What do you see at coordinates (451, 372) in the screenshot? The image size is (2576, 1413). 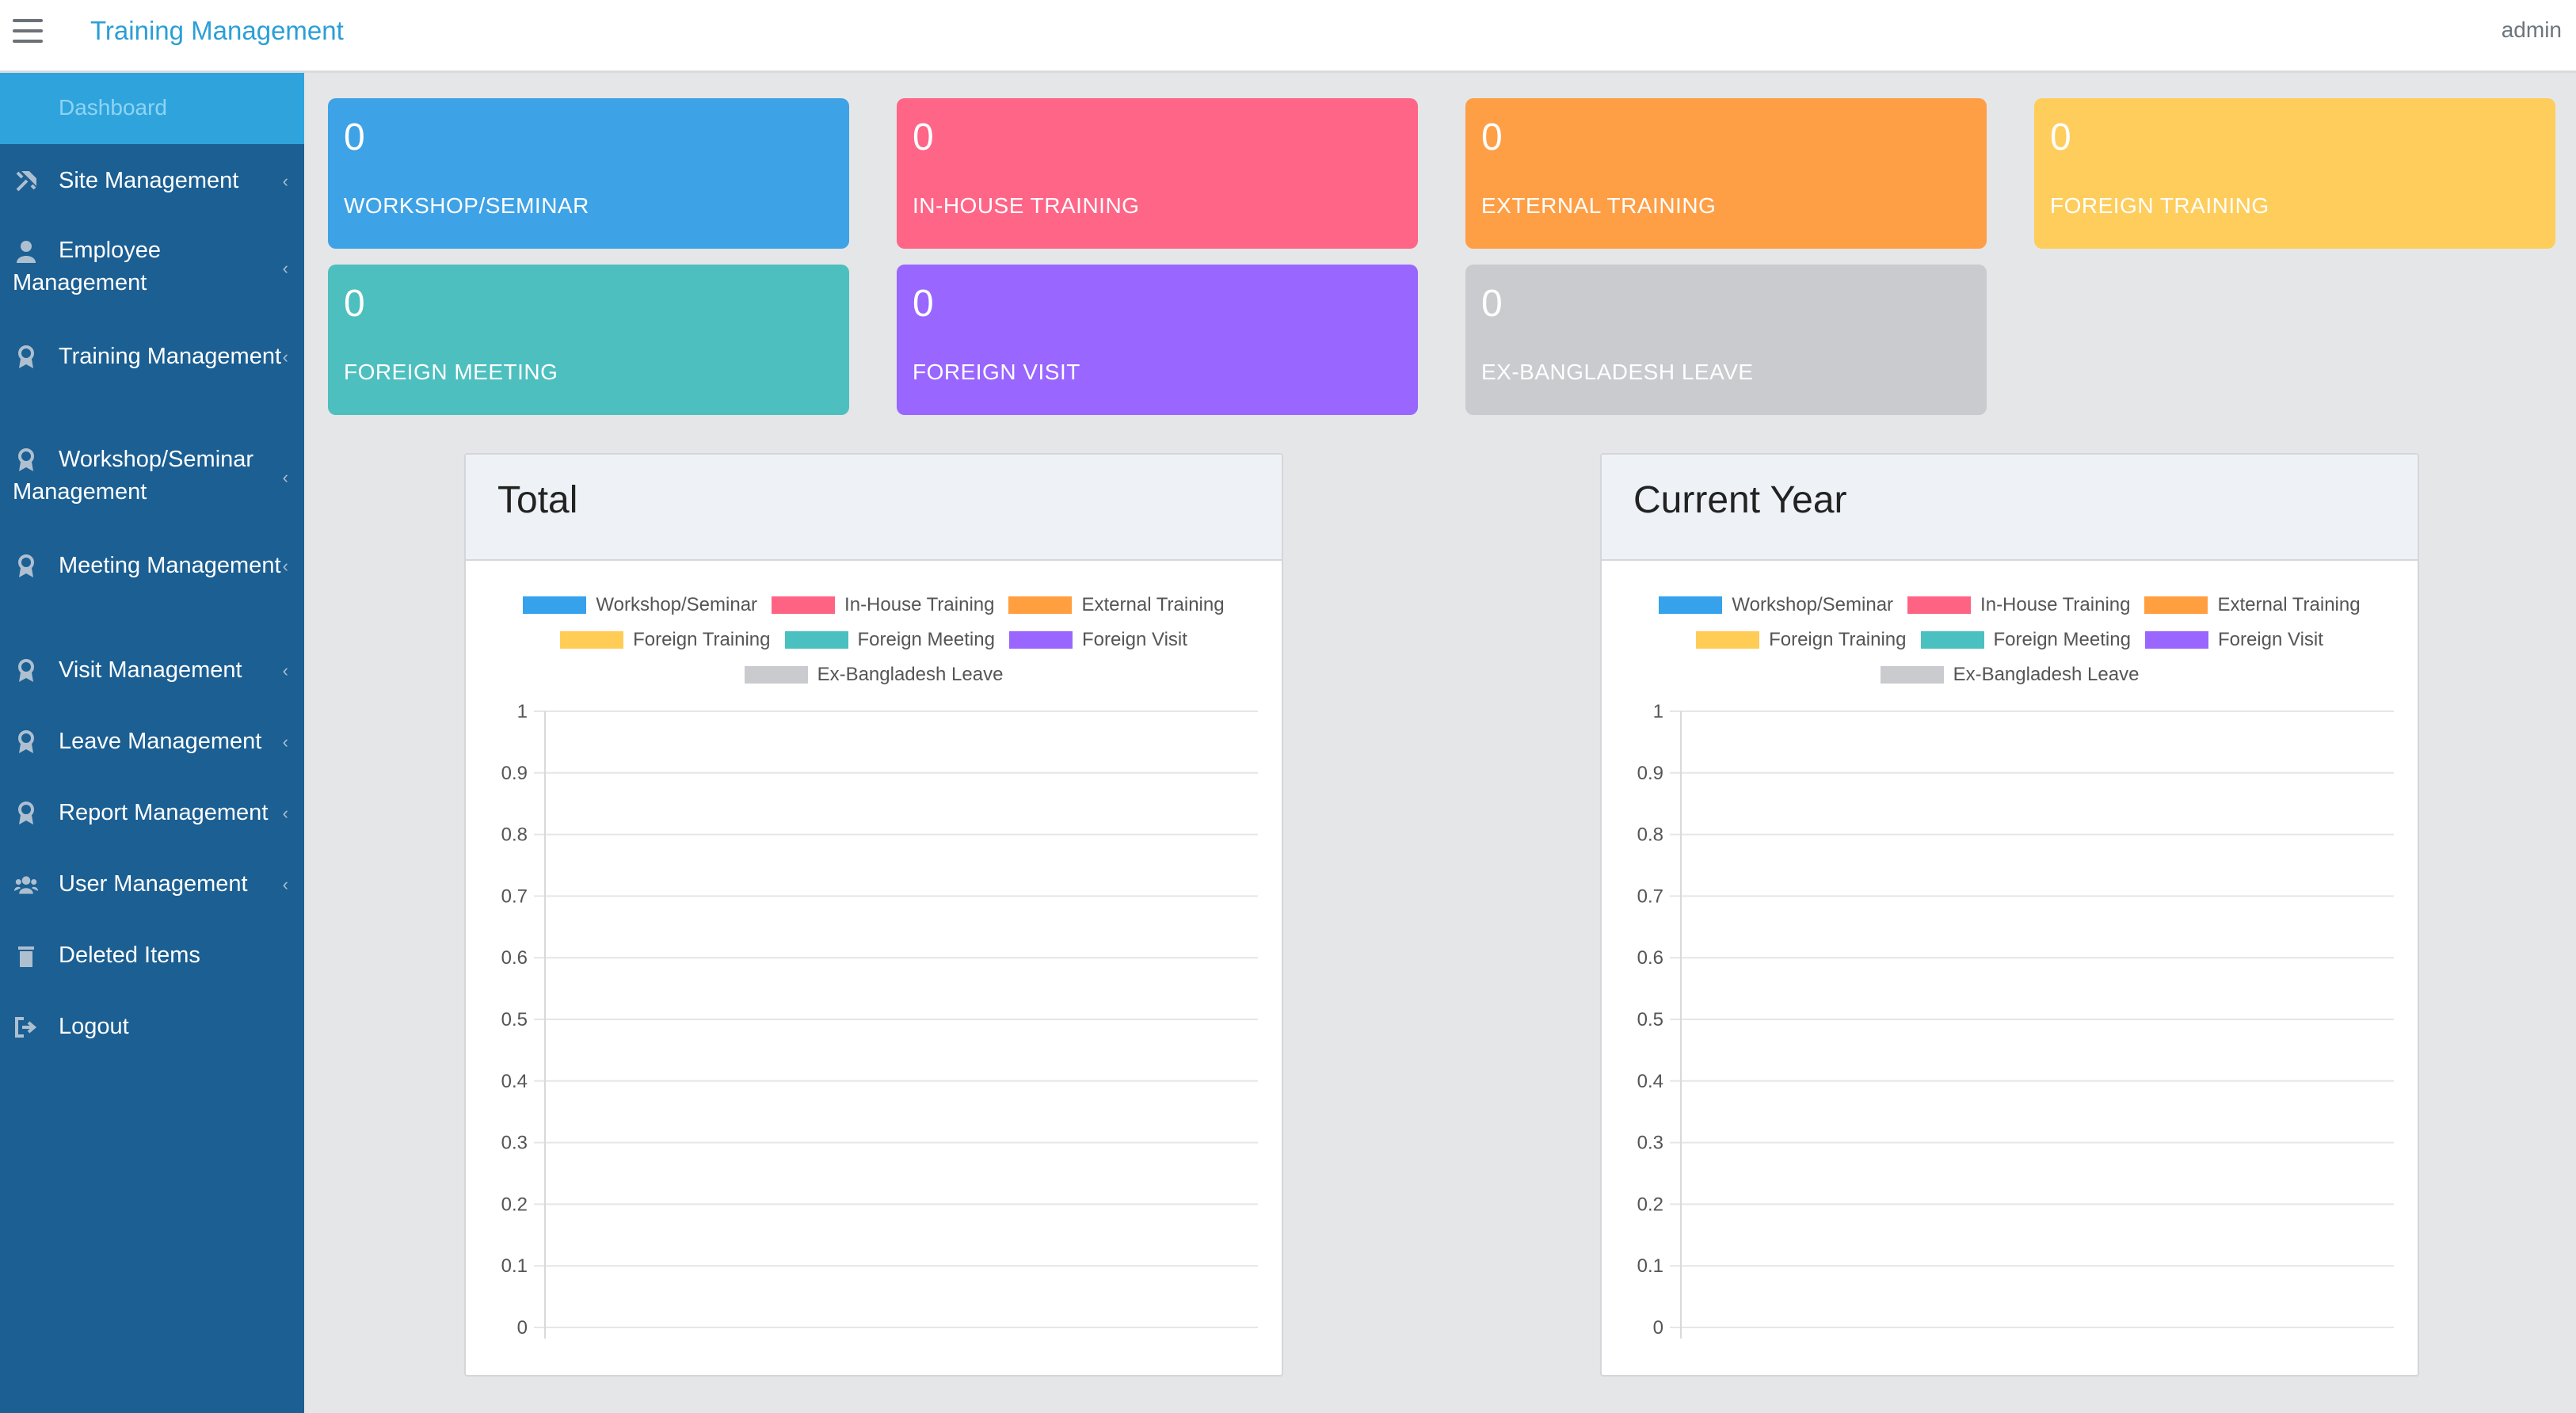 I see `card-label: FOREIGN MEETING` at bounding box center [451, 372].